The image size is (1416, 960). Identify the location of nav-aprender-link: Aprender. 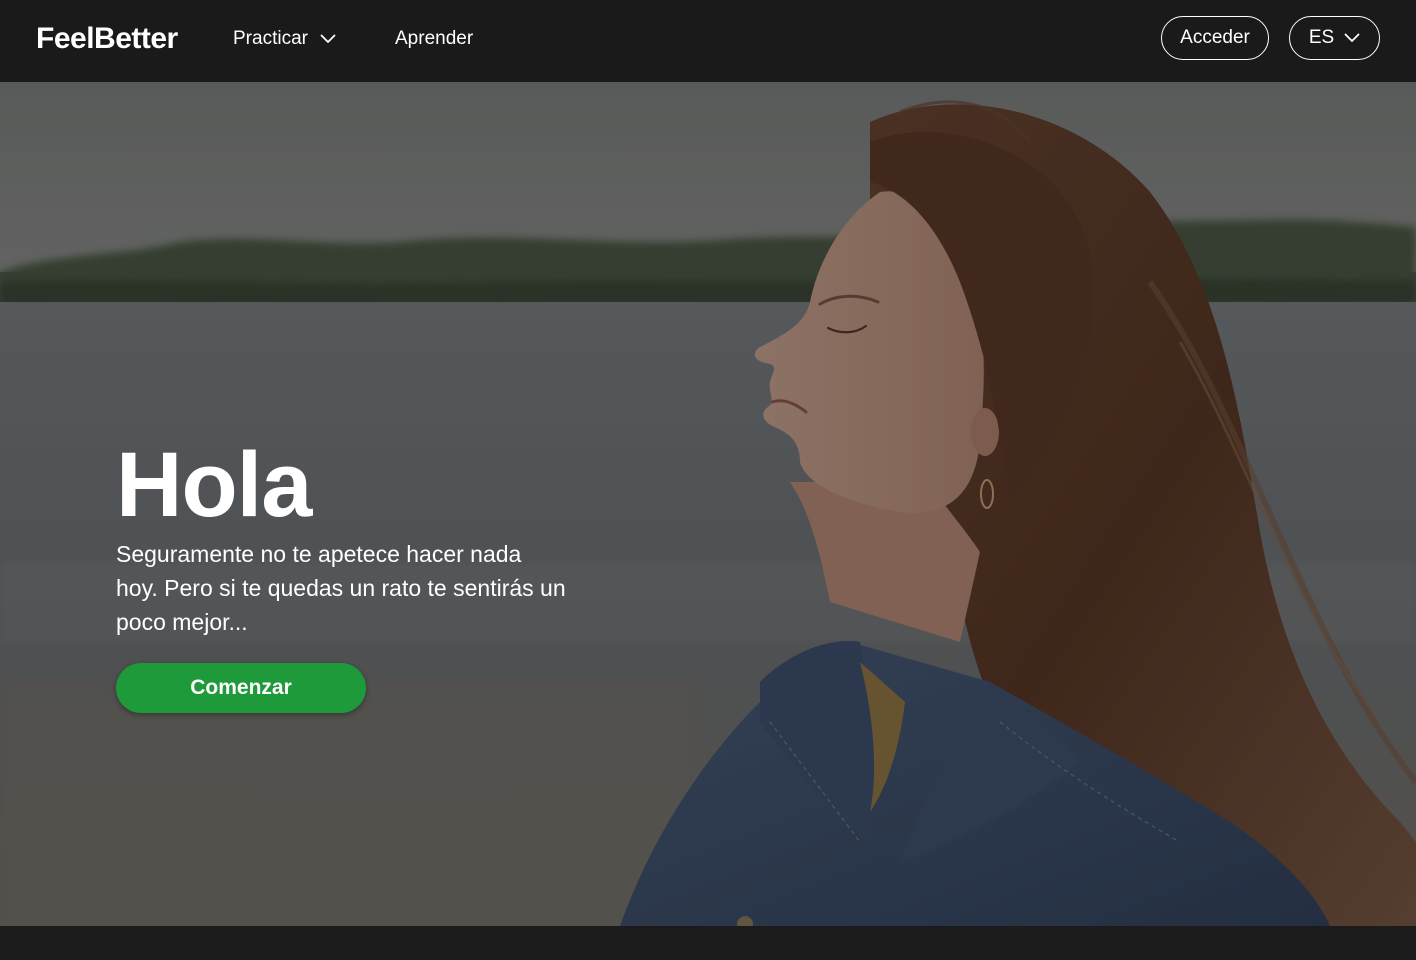
(434, 39).